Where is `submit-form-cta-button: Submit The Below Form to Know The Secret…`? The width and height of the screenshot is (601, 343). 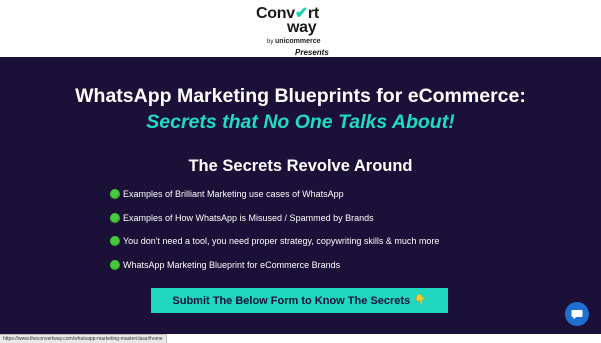 submit-form-cta-button: Submit The Below Form to Know The Secret… is located at coordinates (299, 300).